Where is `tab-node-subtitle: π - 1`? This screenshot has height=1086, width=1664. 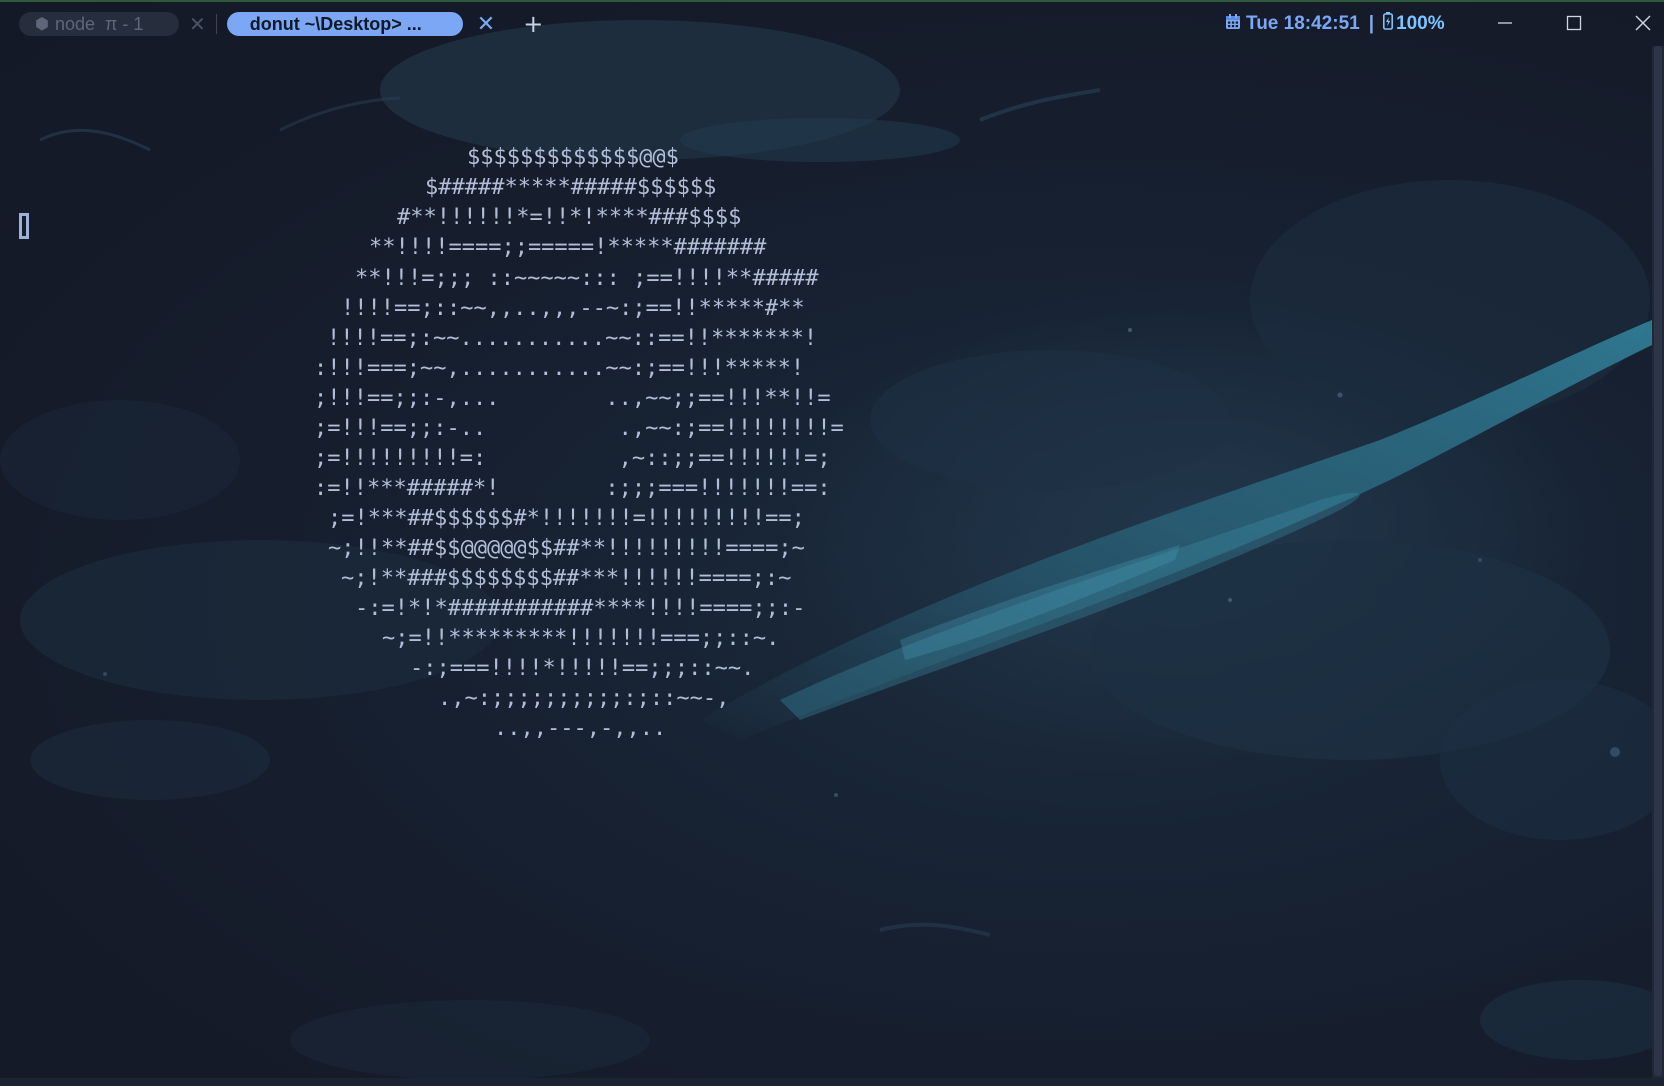 tab-node-subtitle: π - 1 is located at coordinates (124, 23).